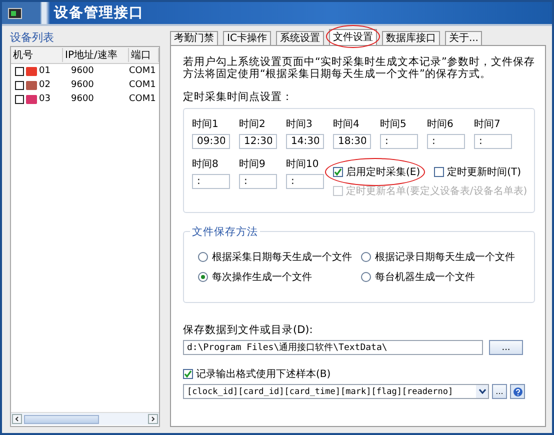 The width and height of the screenshot is (554, 435). Describe the element at coordinates (440, 124) in the screenshot. I see `time-label: 时间6` at that location.